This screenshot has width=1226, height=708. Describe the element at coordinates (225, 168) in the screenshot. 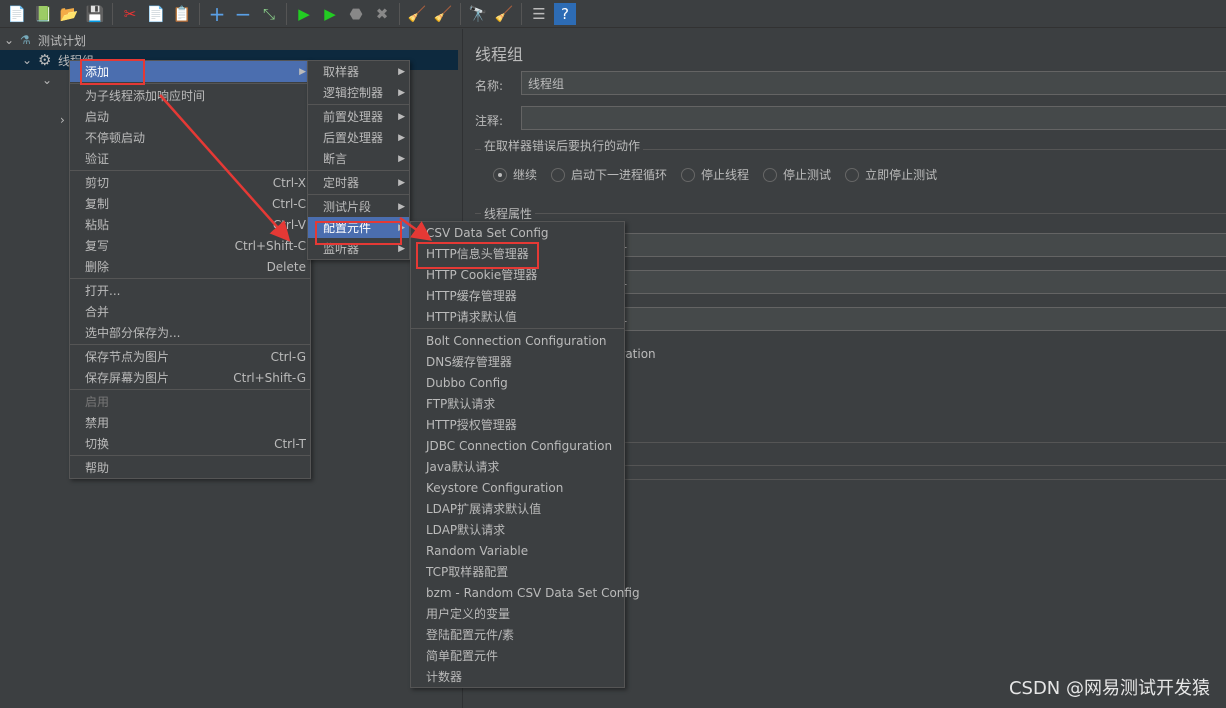

I see `arrow-to-config` at that location.